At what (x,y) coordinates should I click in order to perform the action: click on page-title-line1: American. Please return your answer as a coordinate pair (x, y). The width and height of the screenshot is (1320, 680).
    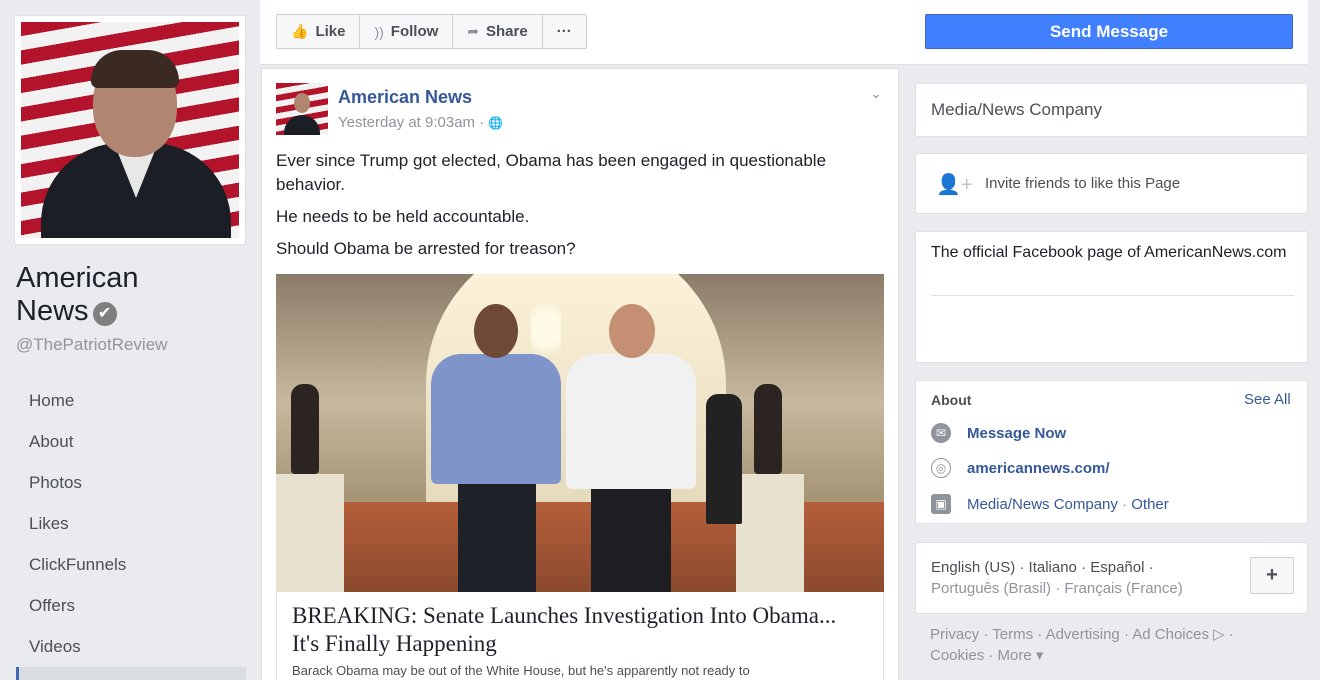
    Looking at the image, I should click on (77, 278).